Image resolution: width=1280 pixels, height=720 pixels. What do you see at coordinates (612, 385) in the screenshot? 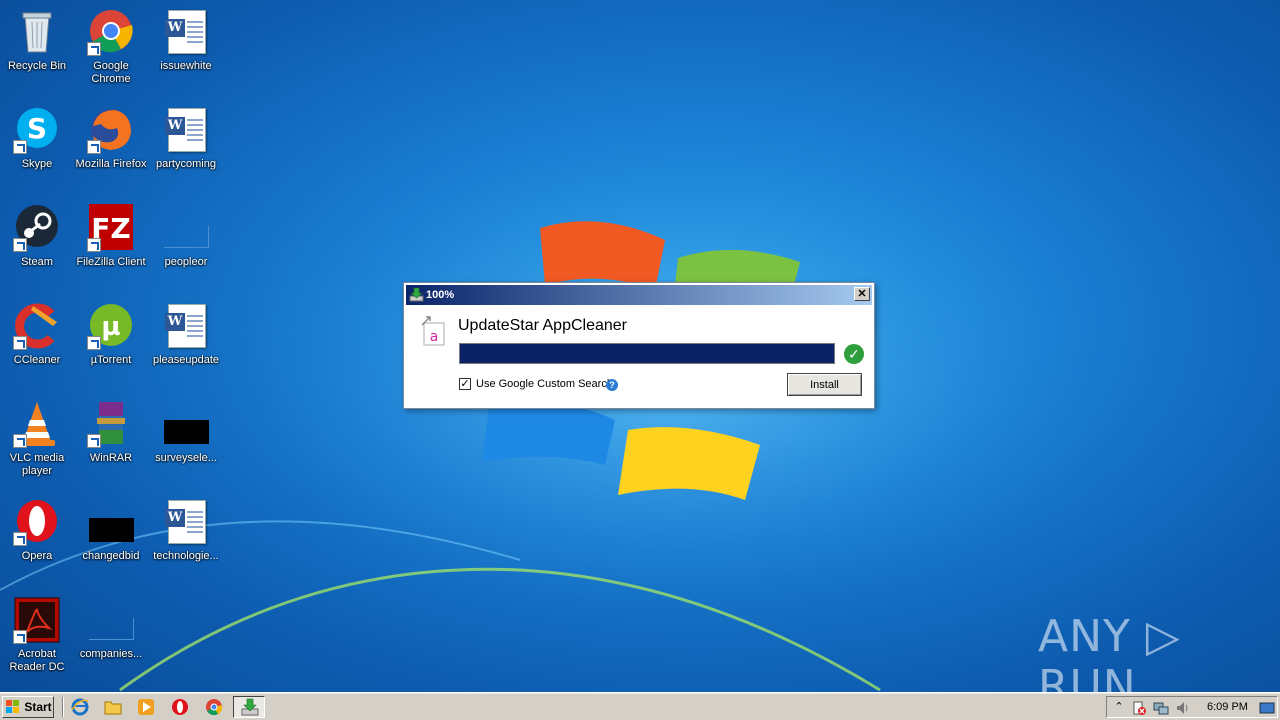
I see `help-icon: ?` at bounding box center [612, 385].